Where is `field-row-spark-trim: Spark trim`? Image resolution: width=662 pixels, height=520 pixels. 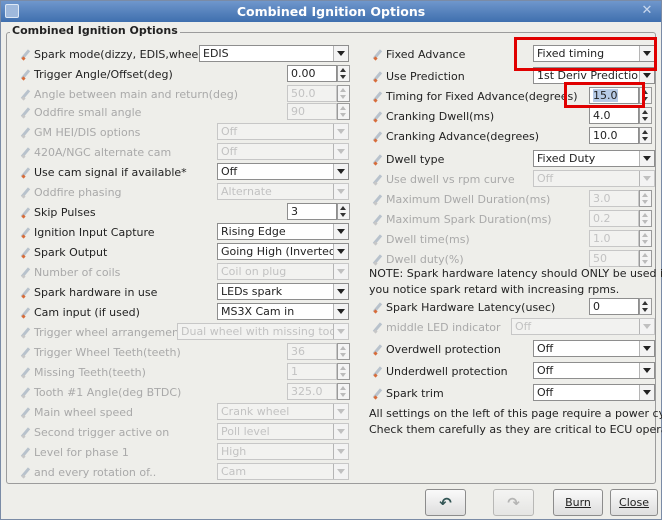
field-row-spark-trim: Spark trim is located at coordinates (408, 393).